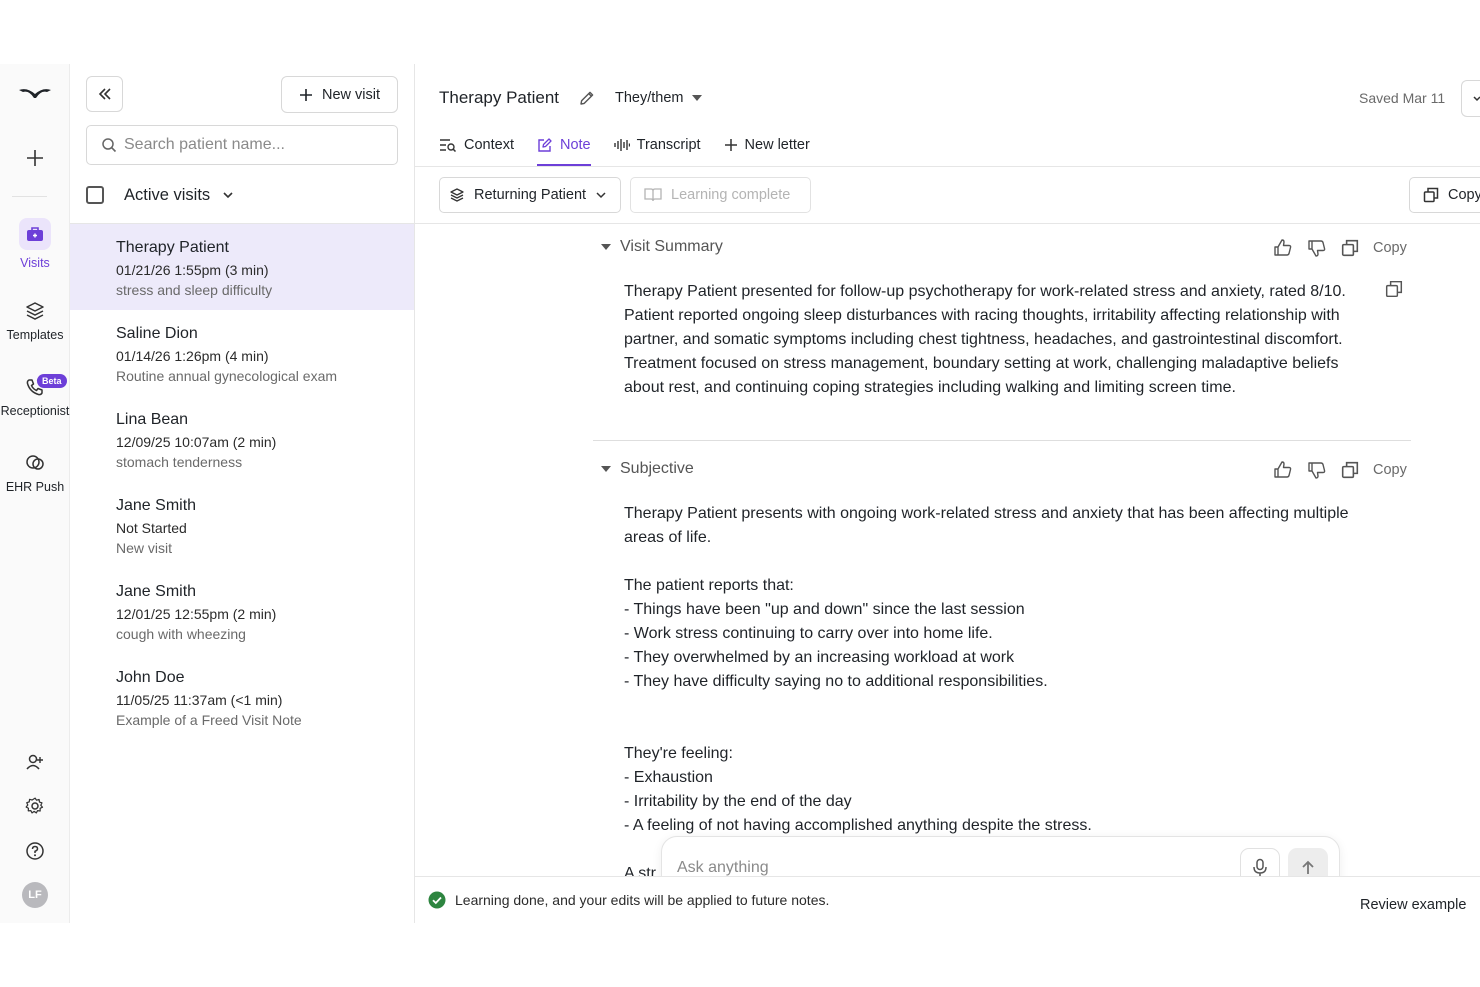 The image size is (1480, 987). I want to click on visit-patient-name: John Doe, so click(150, 677).